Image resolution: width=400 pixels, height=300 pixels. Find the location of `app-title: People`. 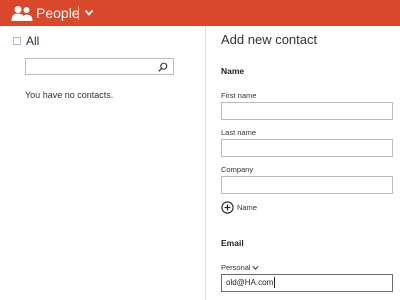

app-title: People is located at coordinates (58, 13).